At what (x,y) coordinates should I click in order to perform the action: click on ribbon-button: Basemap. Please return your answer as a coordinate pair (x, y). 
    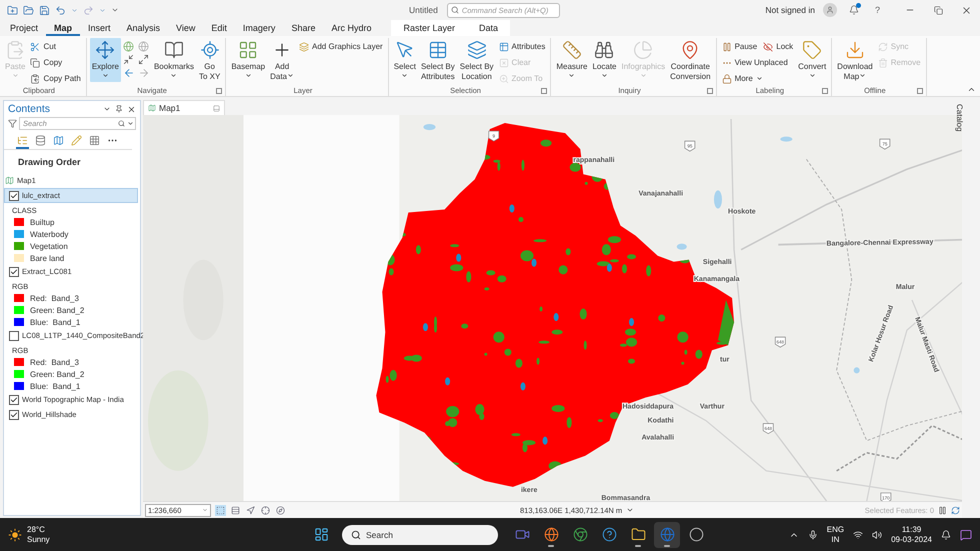
    Looking at the image, I should click on (248, 60).